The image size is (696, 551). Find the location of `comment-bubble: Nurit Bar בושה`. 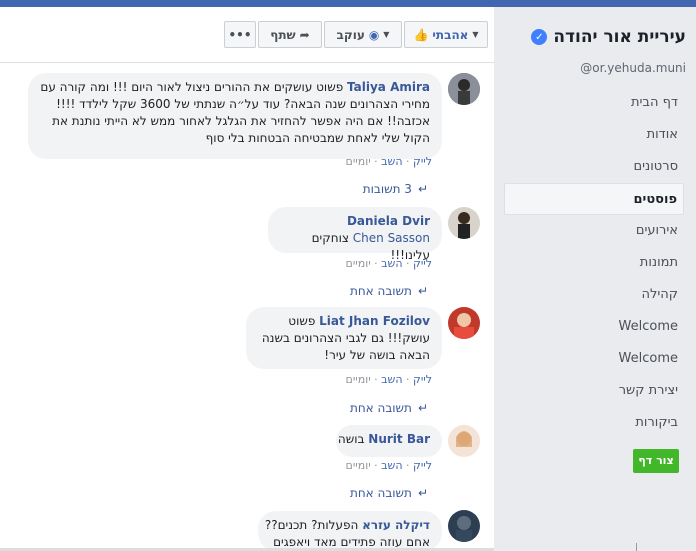

comment-bubble: Nurit Bar בושה is located at coordinates (389, 441).